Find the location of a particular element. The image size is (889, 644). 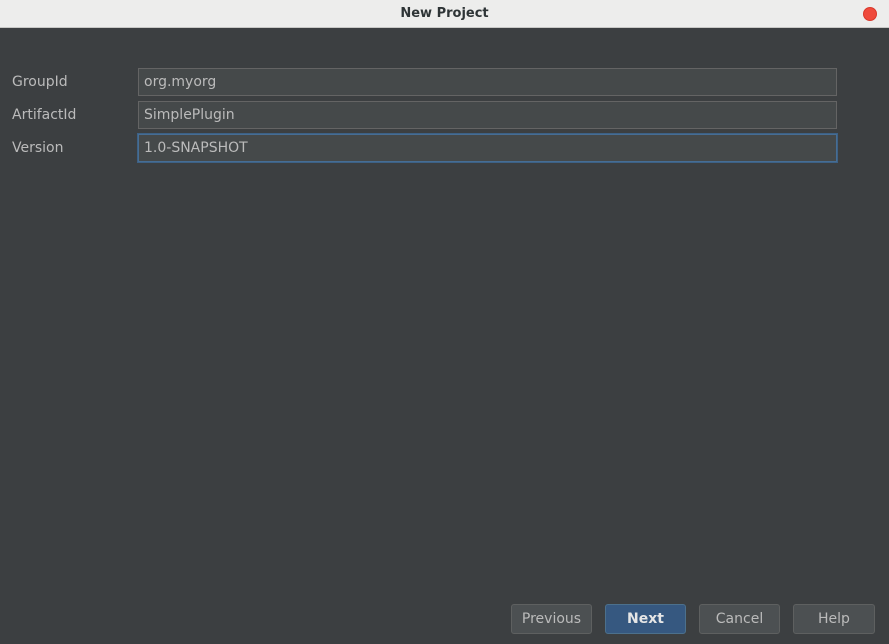

next-button: Next is located at coordinates (645, 619).